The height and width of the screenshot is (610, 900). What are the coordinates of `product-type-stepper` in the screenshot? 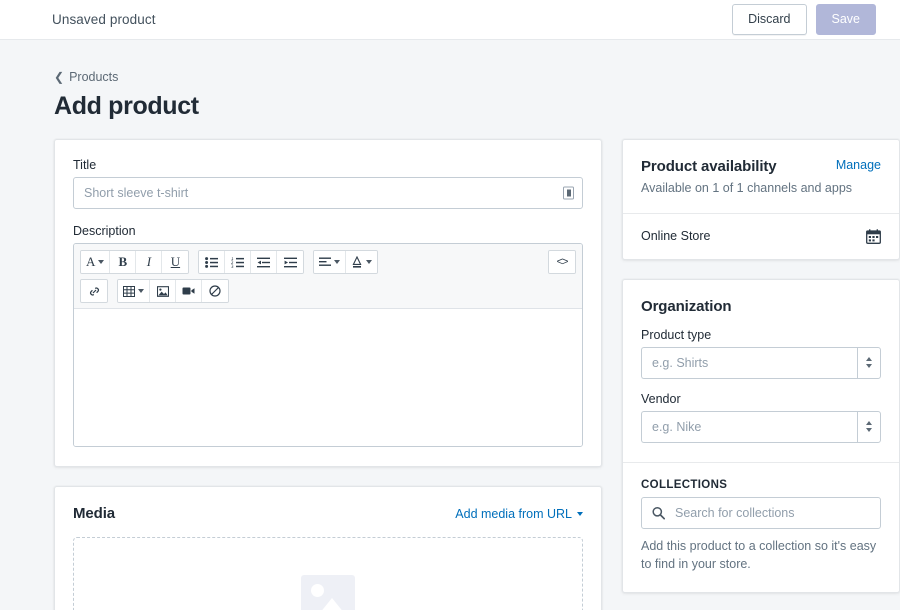 It's located at (868, 362).